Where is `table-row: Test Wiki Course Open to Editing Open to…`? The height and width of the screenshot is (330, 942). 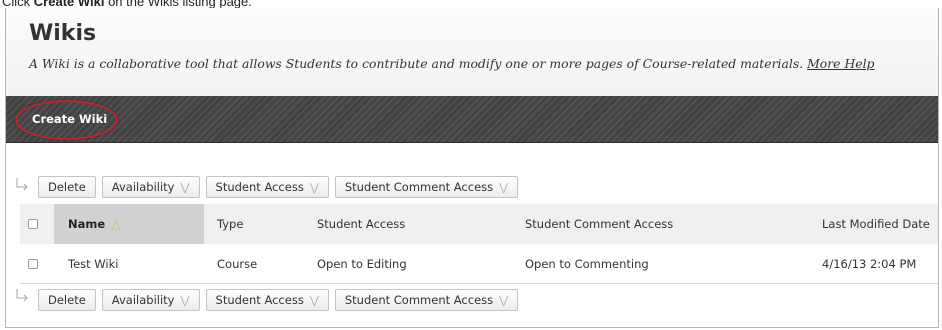 table-row: Test Wiki Course Open to Editing Open to… is located at coordinates (479, 264).